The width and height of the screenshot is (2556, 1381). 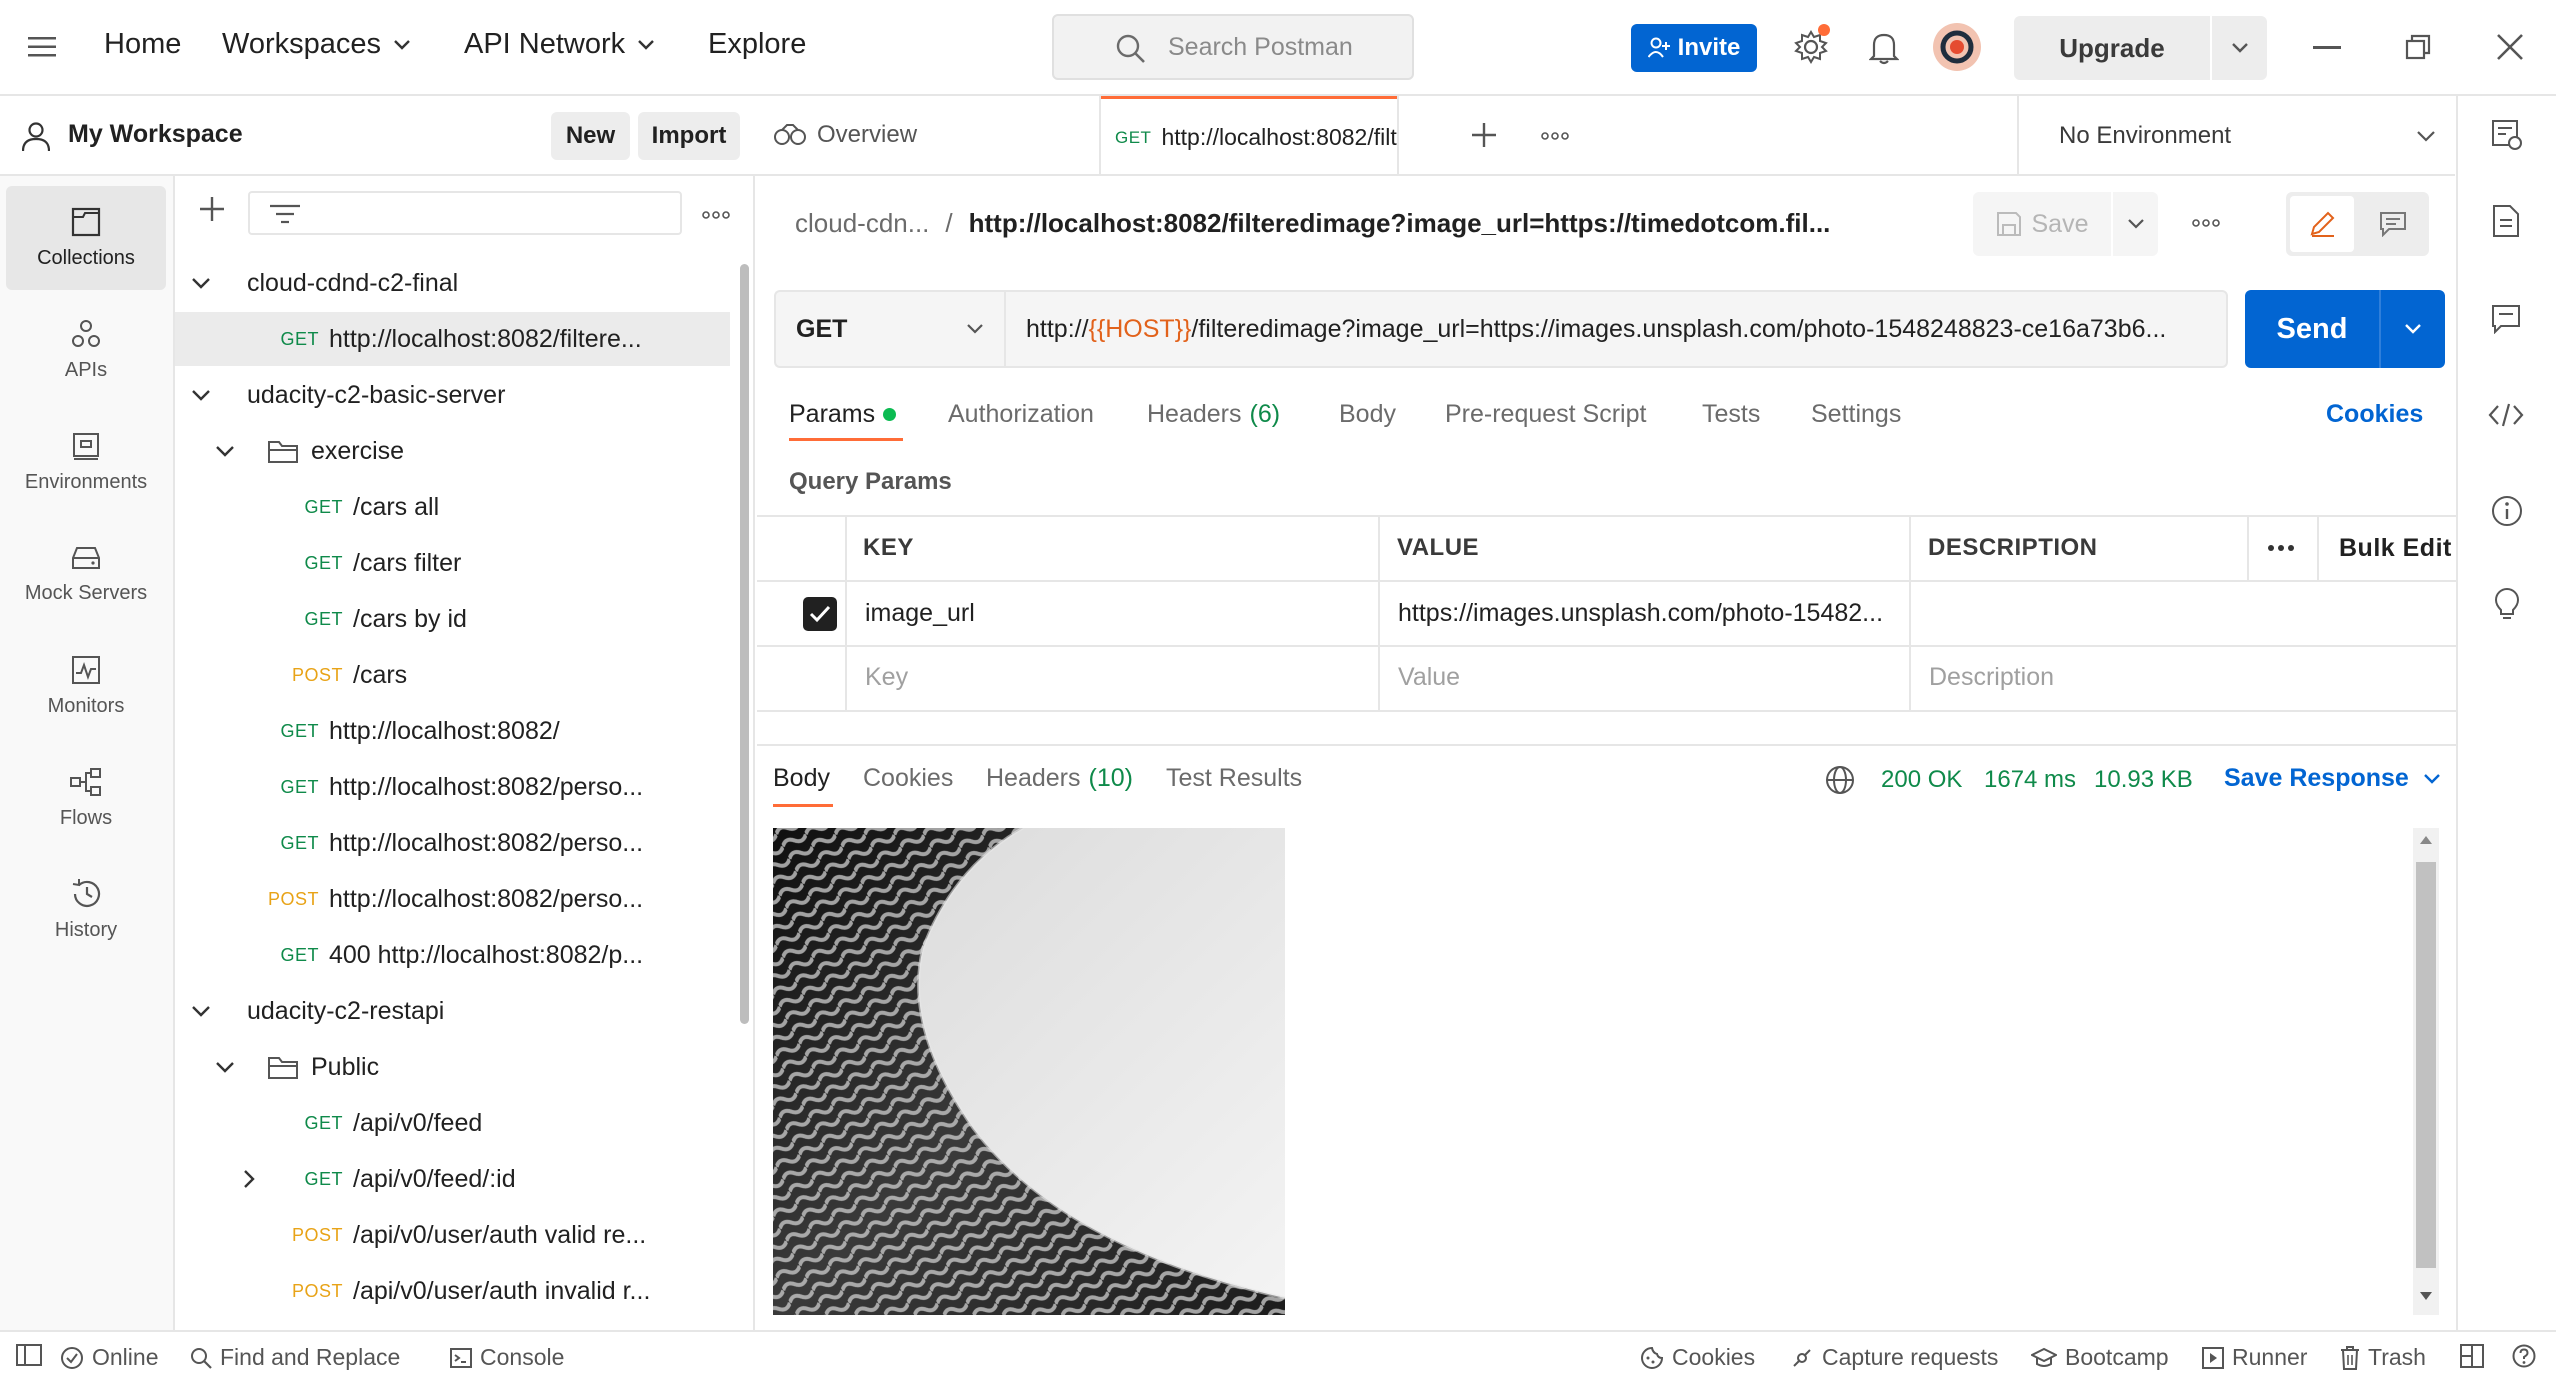 I want to click on collection-item: udacity-c2-basic-server, so click(x=452, y=395).